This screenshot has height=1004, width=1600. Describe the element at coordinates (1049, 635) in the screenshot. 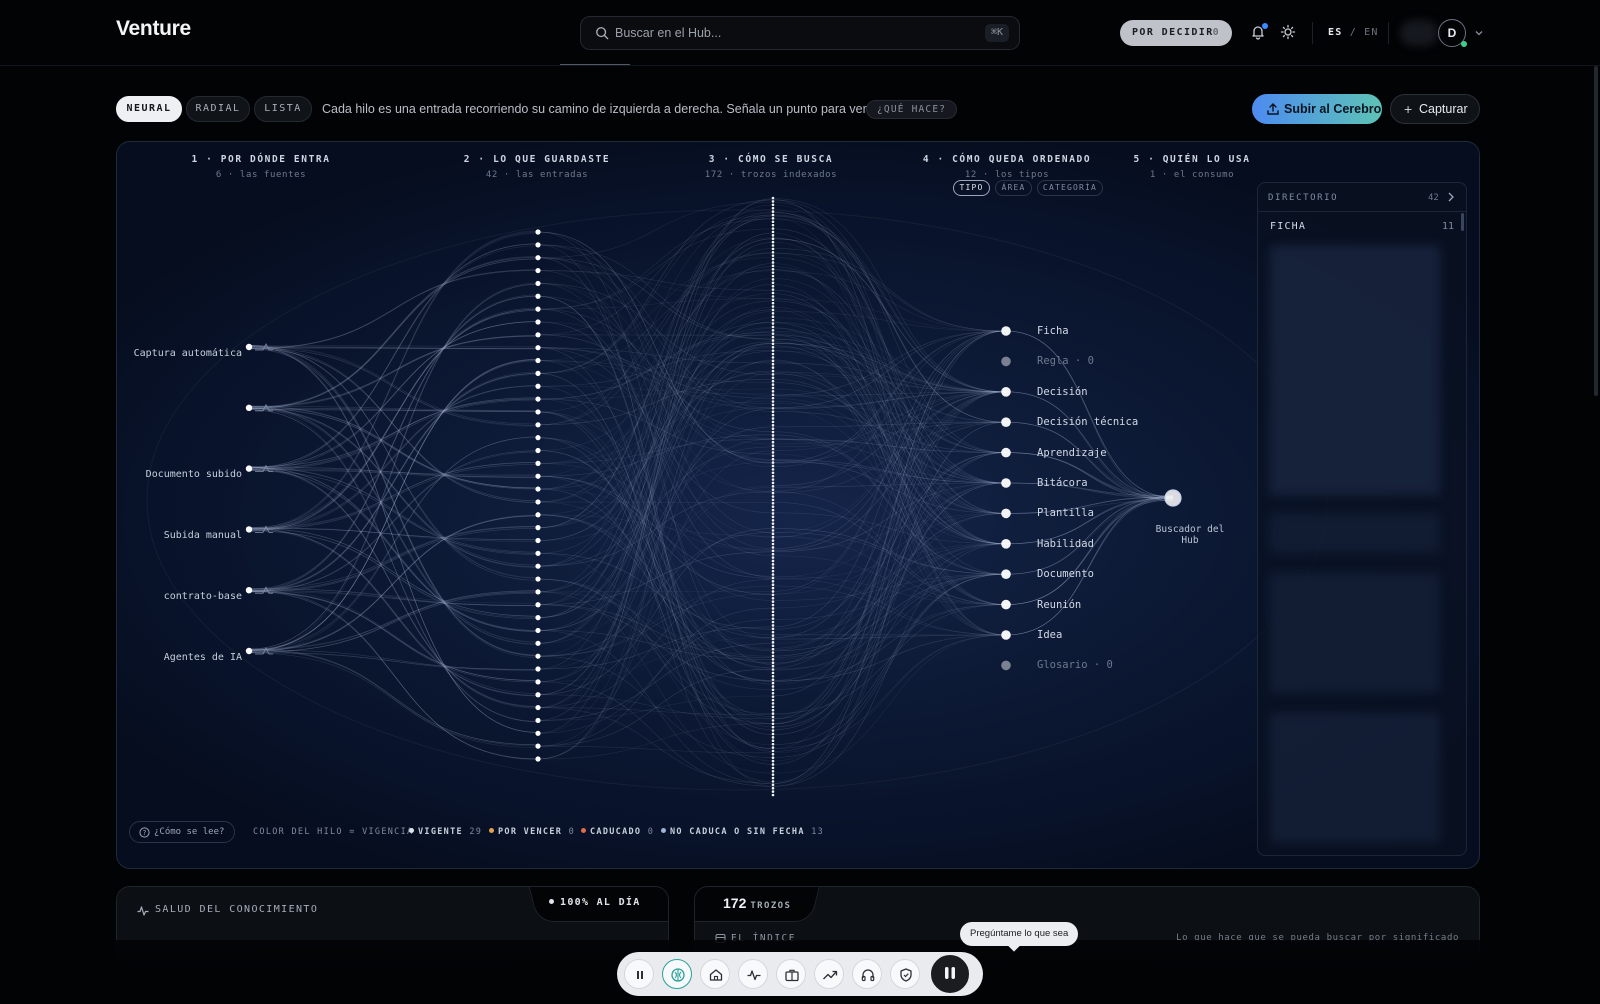

I see `type-label: Idea` at that location.